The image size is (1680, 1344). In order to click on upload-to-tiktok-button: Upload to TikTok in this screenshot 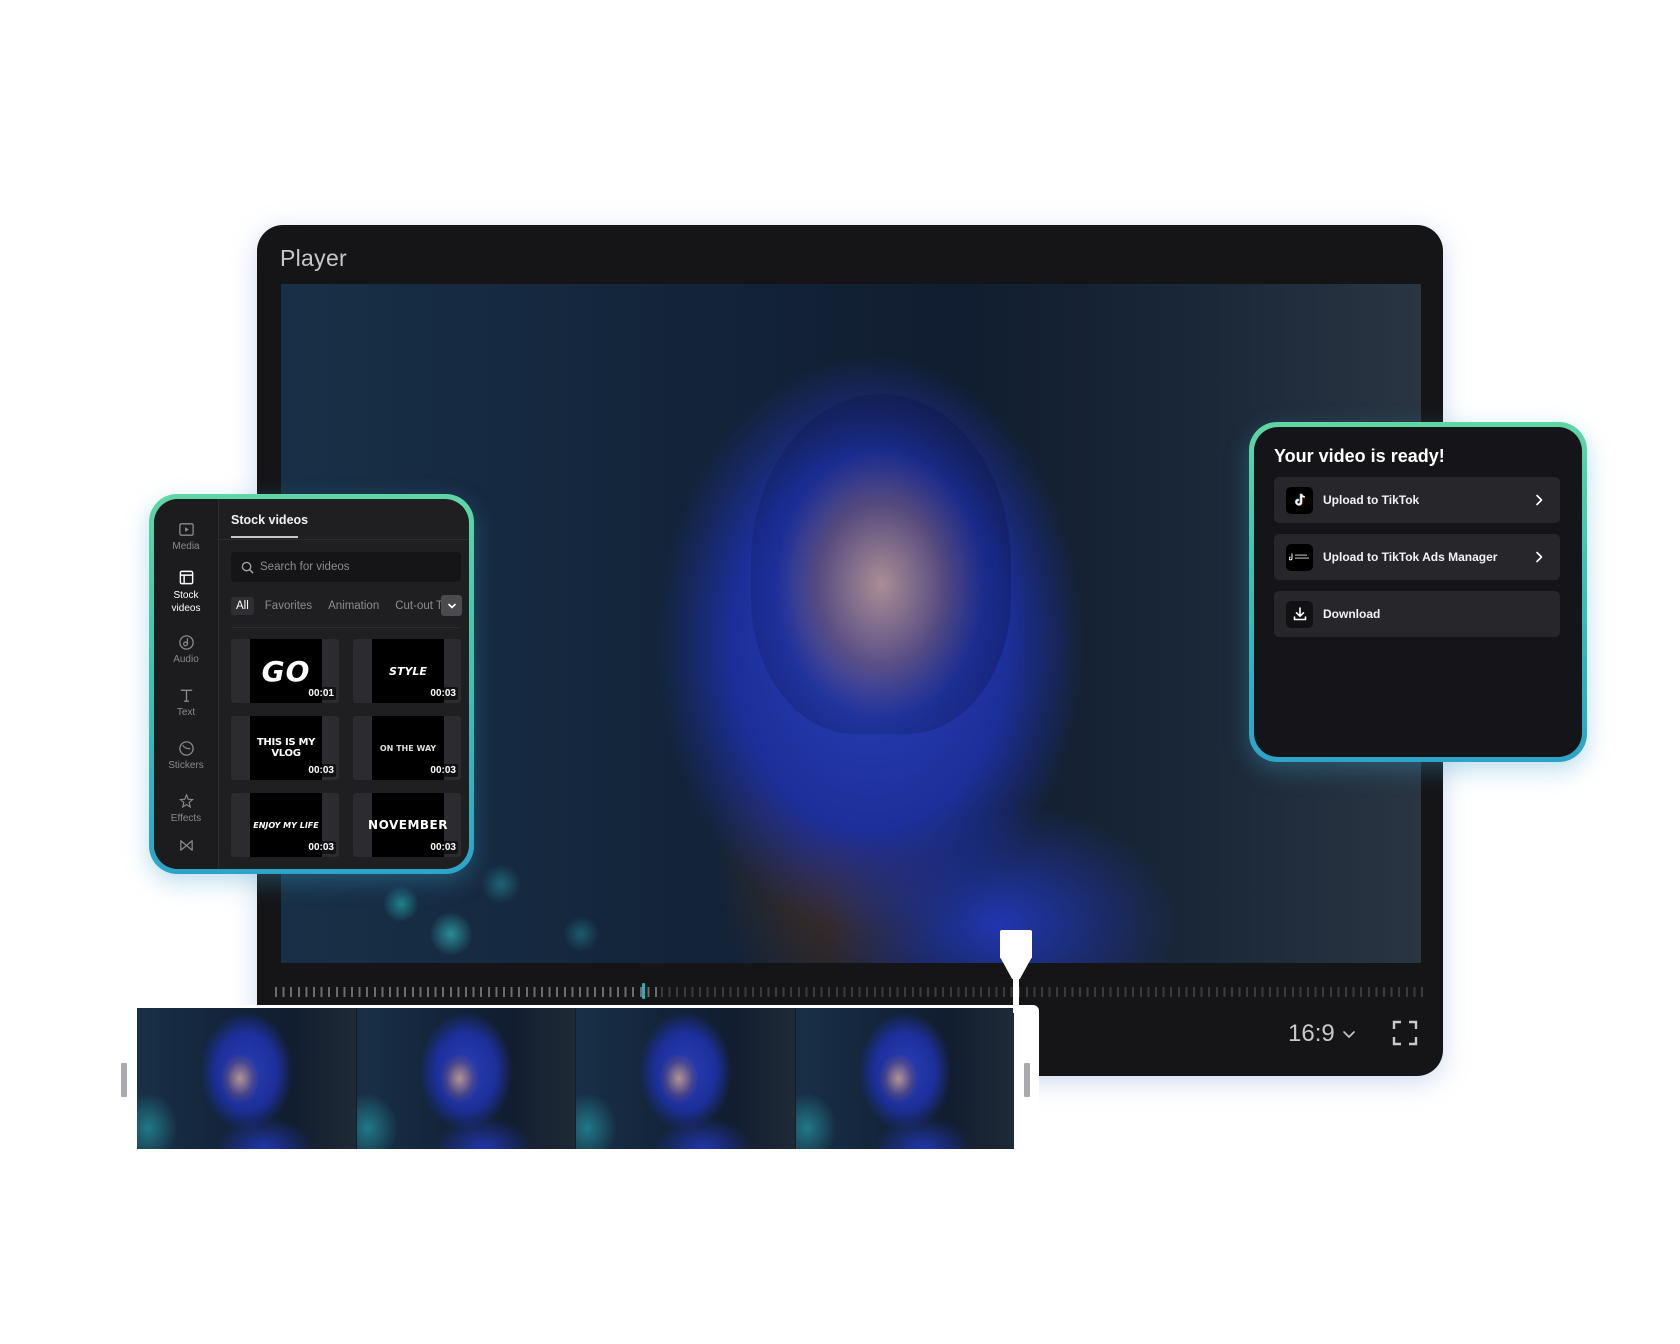, I will do `click(1417, 500)`.